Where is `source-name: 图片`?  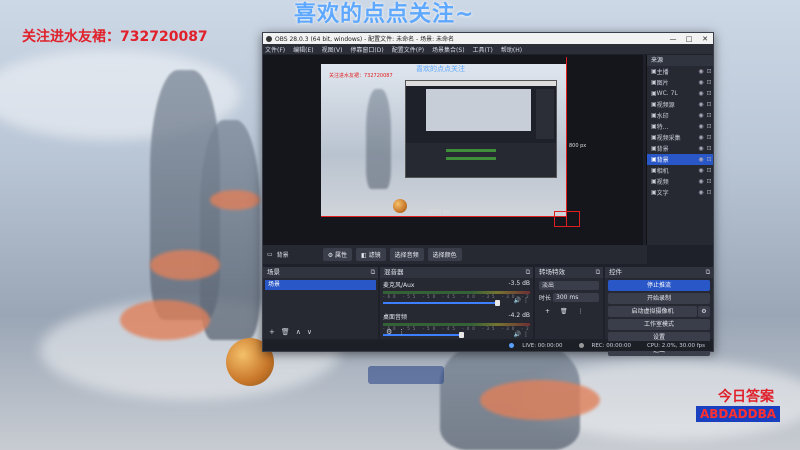
source-name: 图片 is located at coordinates (662, 83).